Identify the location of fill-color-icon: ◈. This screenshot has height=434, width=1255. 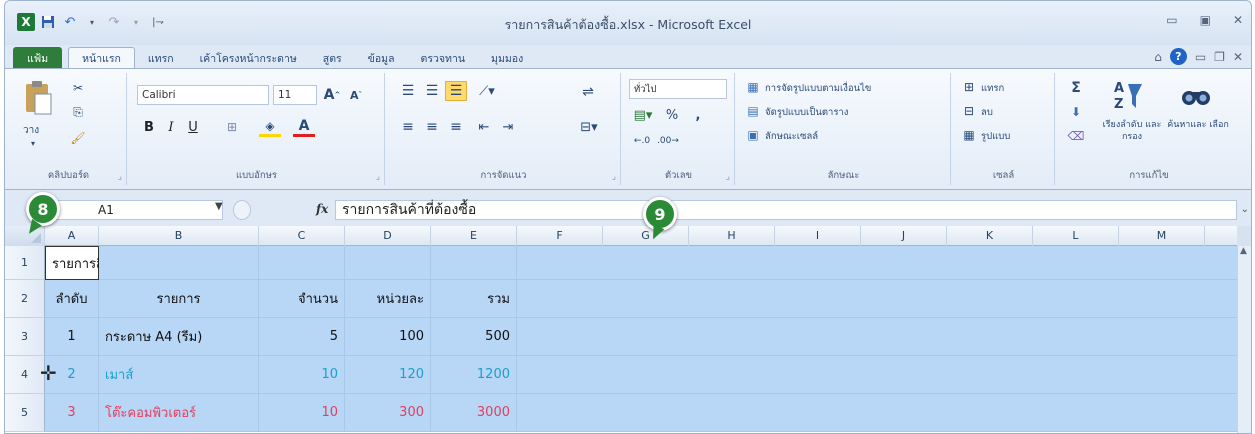
(270, 127).